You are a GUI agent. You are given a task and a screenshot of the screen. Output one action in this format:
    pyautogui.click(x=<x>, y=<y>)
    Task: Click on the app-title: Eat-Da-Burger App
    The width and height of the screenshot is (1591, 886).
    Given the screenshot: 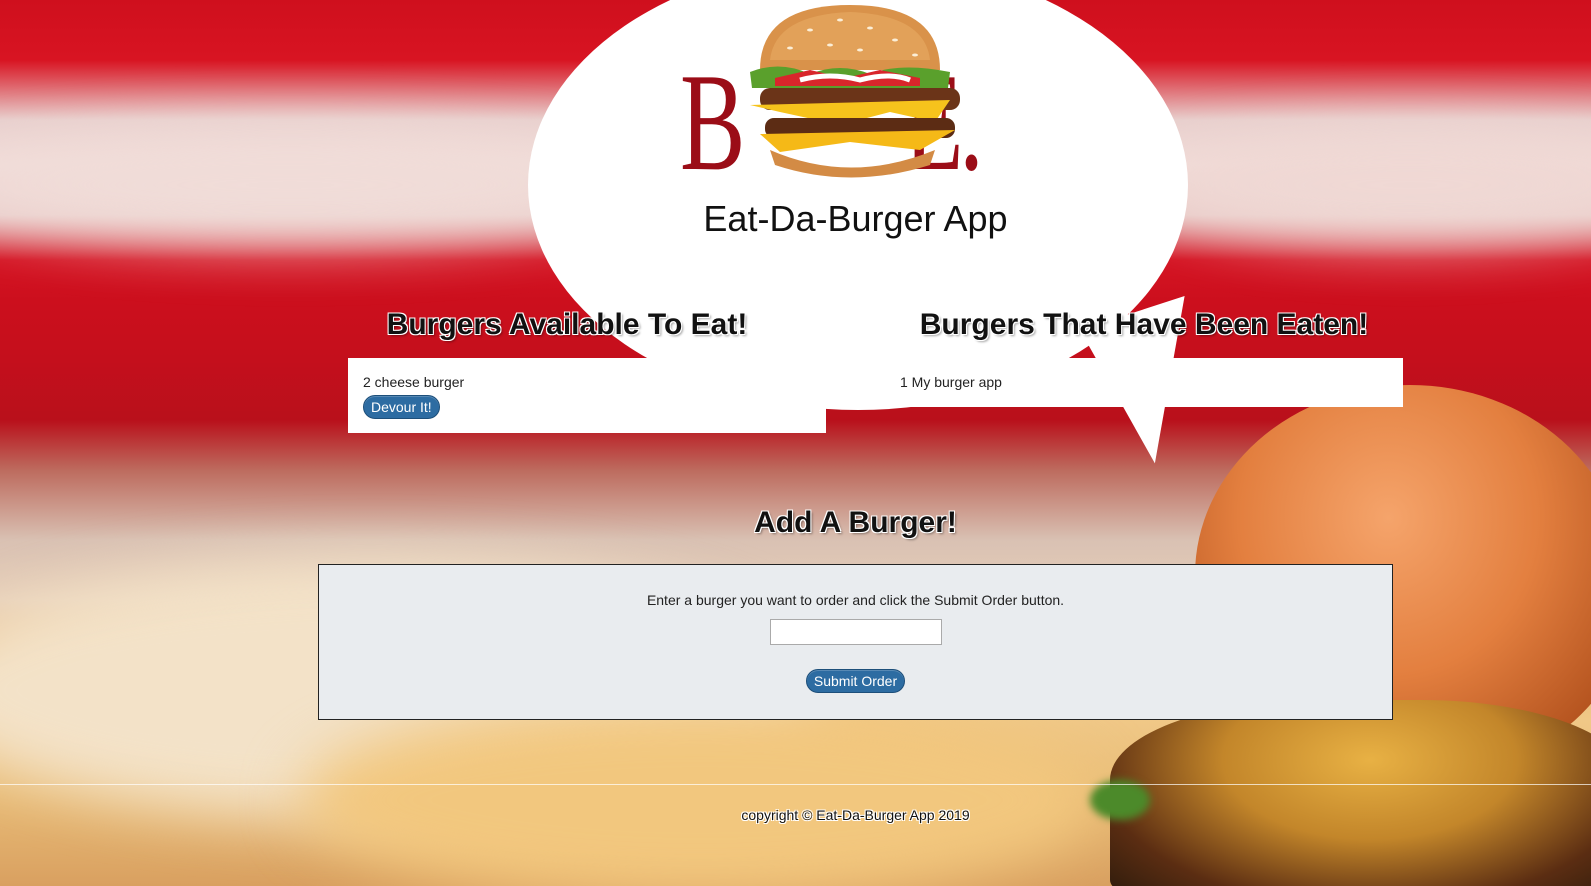 What is the action you would take?
    pyautogui.click(x=855, y=218)
    